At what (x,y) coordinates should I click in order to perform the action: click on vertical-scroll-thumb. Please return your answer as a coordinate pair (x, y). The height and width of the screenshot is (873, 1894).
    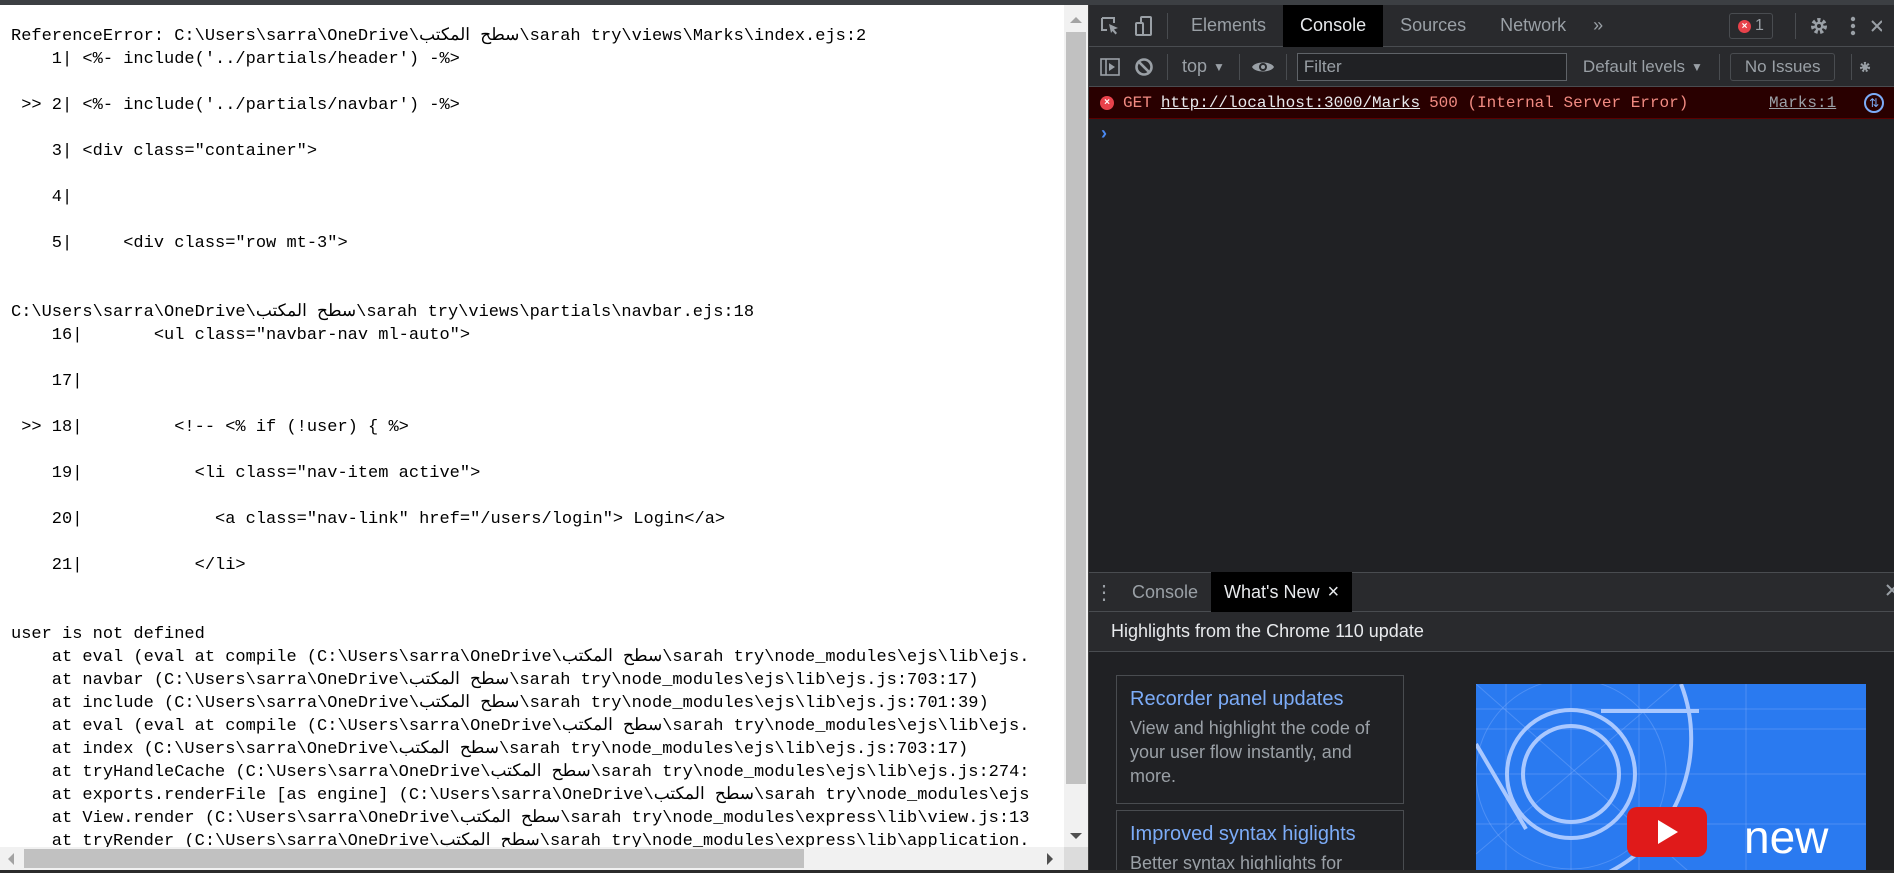
    Looking at the image, I should click on (1076, 408).